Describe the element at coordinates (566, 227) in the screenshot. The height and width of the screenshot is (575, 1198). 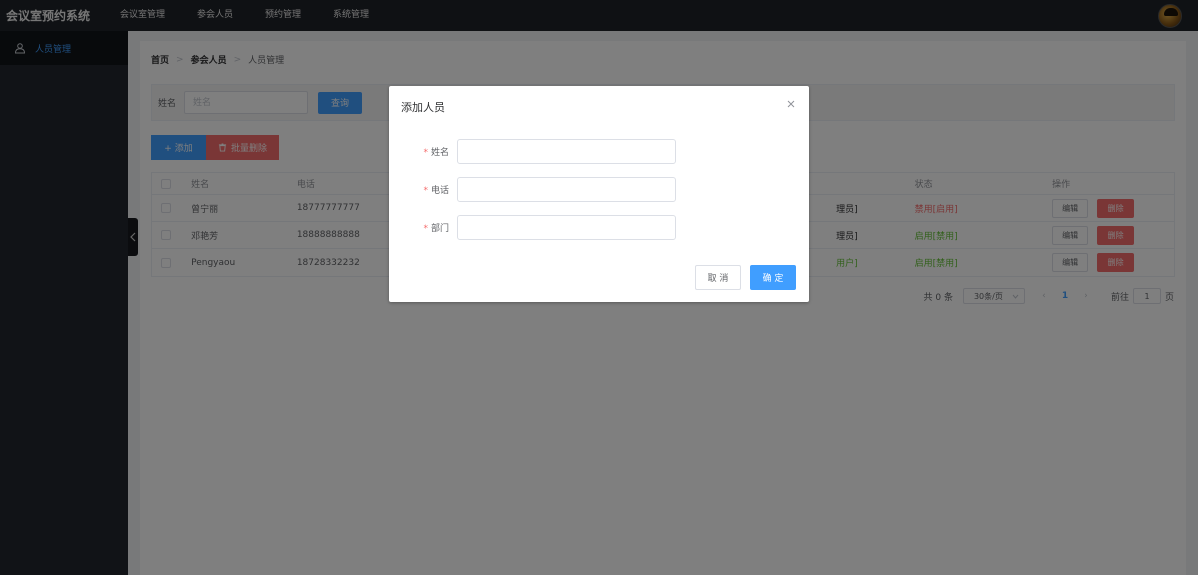
I see `department-field` at that location.